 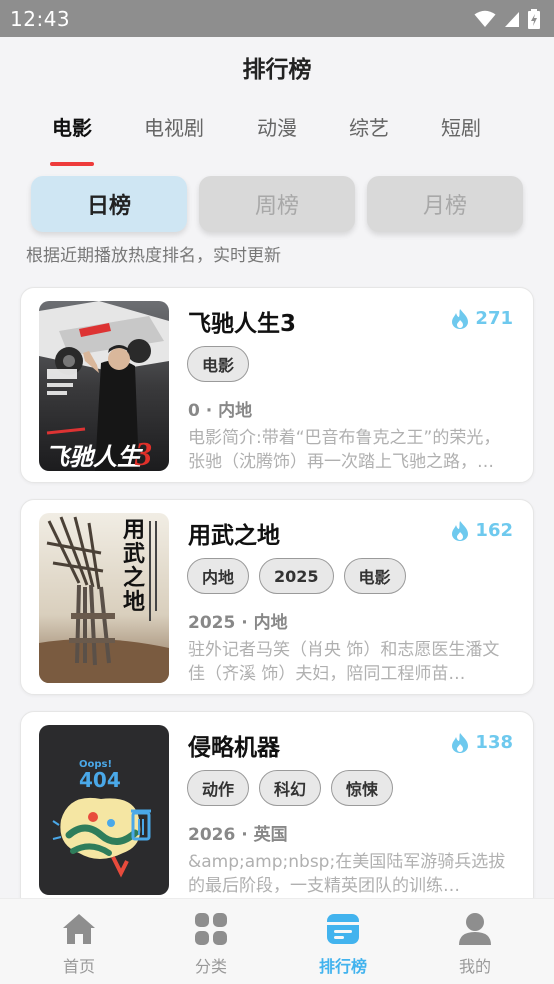 I want to click on tag-list: 电影, so click(x=218, y=364).